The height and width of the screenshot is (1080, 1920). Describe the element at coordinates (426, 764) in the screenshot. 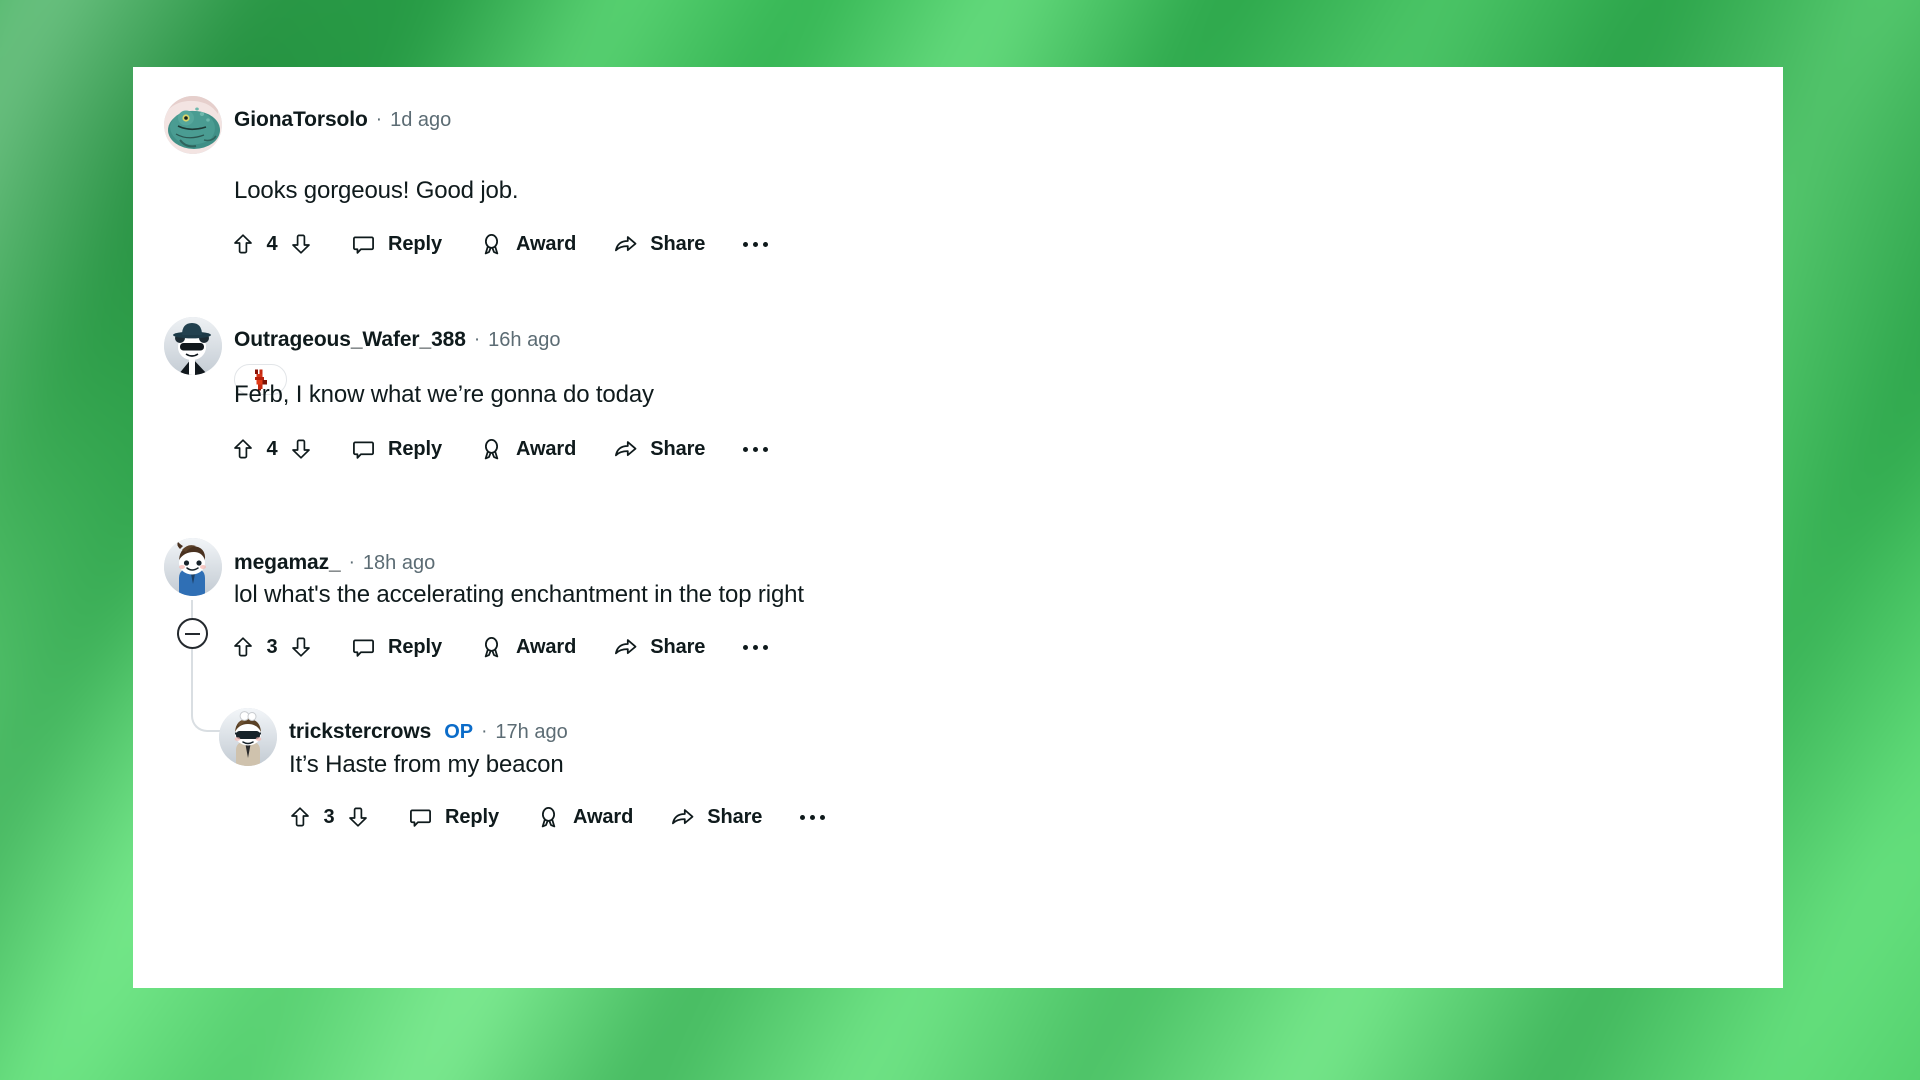

I see `comment-body: It’s Haste from my beacon` at that location.